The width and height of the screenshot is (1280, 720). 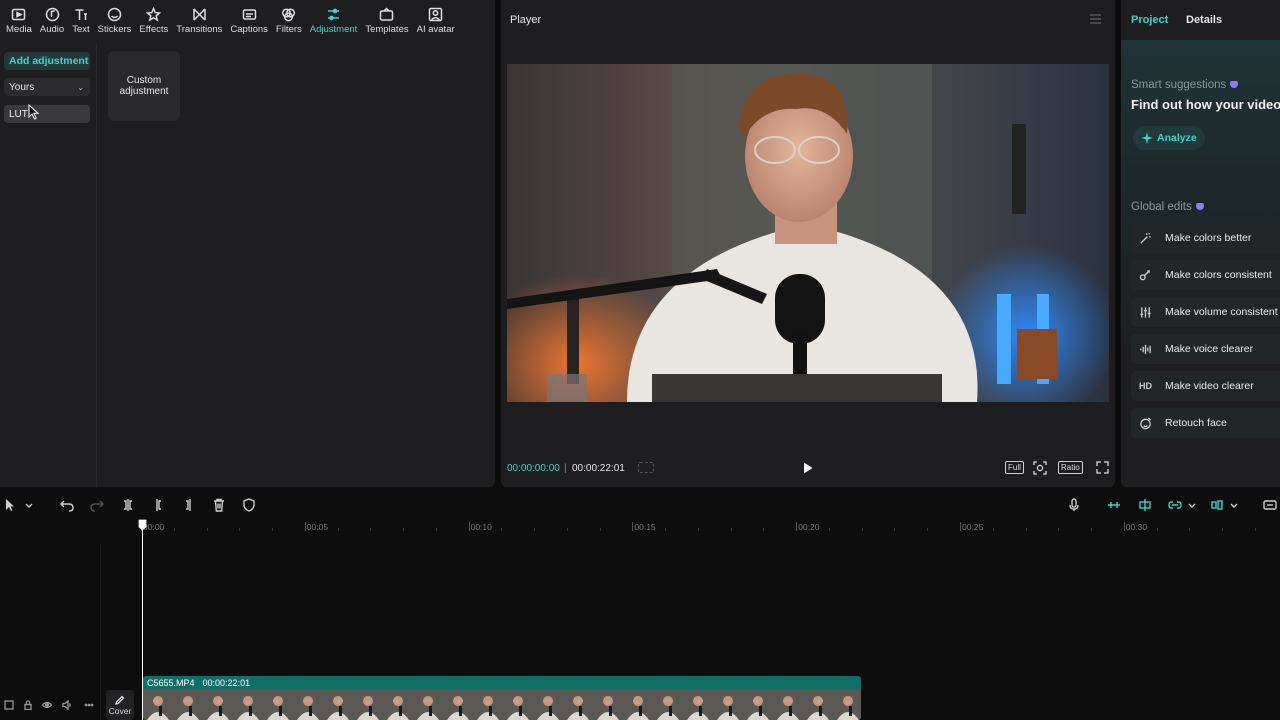 I want to click on tool-media: Media, so click(x=19, y=20).